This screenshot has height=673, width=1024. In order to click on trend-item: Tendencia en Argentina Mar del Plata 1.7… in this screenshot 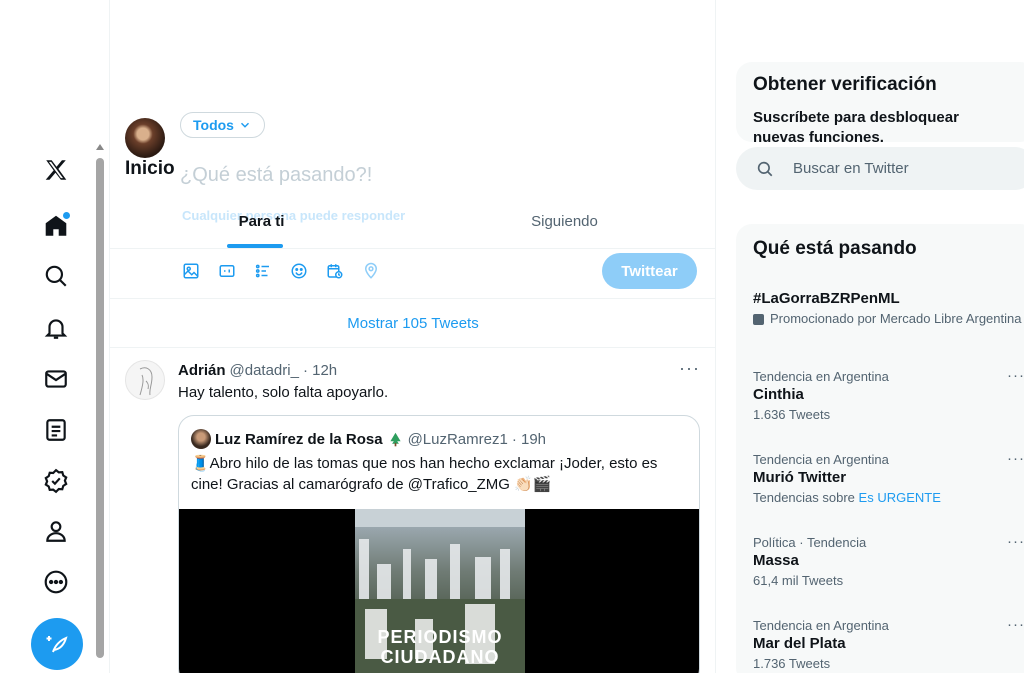, I will do `click(888, 643)`.